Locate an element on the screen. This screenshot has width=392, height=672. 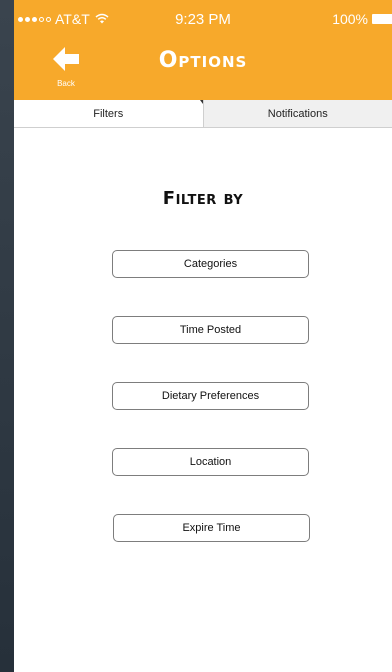
left-edge-strip is located at coordinates (7, 336).